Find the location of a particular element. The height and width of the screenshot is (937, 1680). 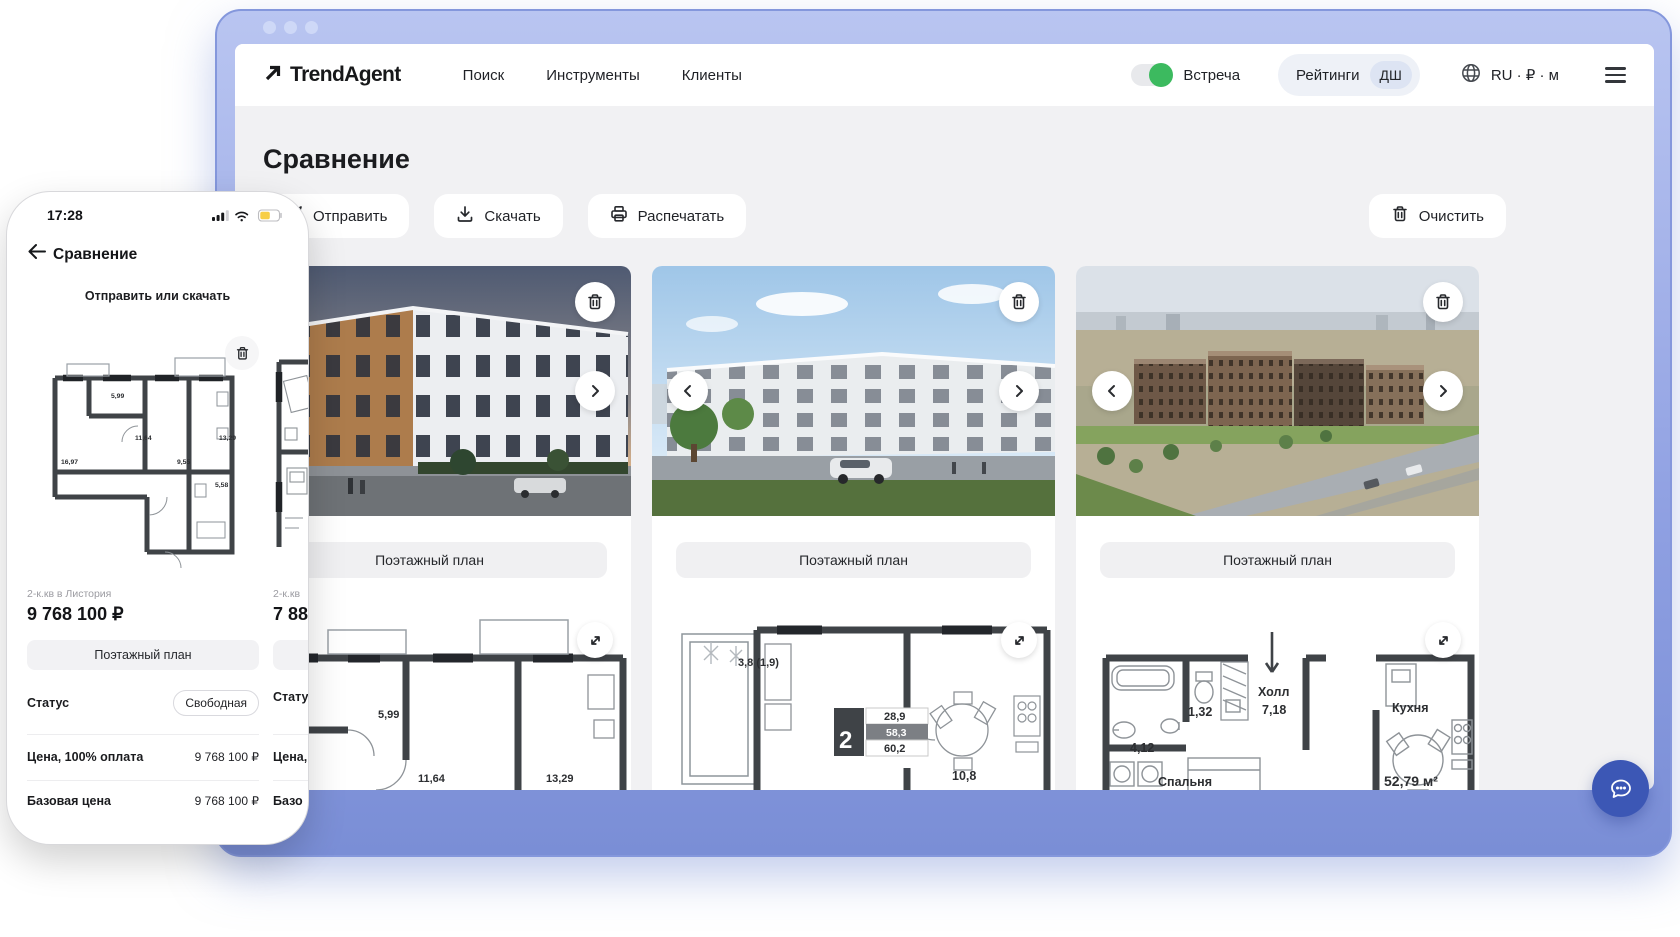

nav-right: Встреча Рейтинги ДШ RU · ₽ · м is located at coordinates (1378, 75).